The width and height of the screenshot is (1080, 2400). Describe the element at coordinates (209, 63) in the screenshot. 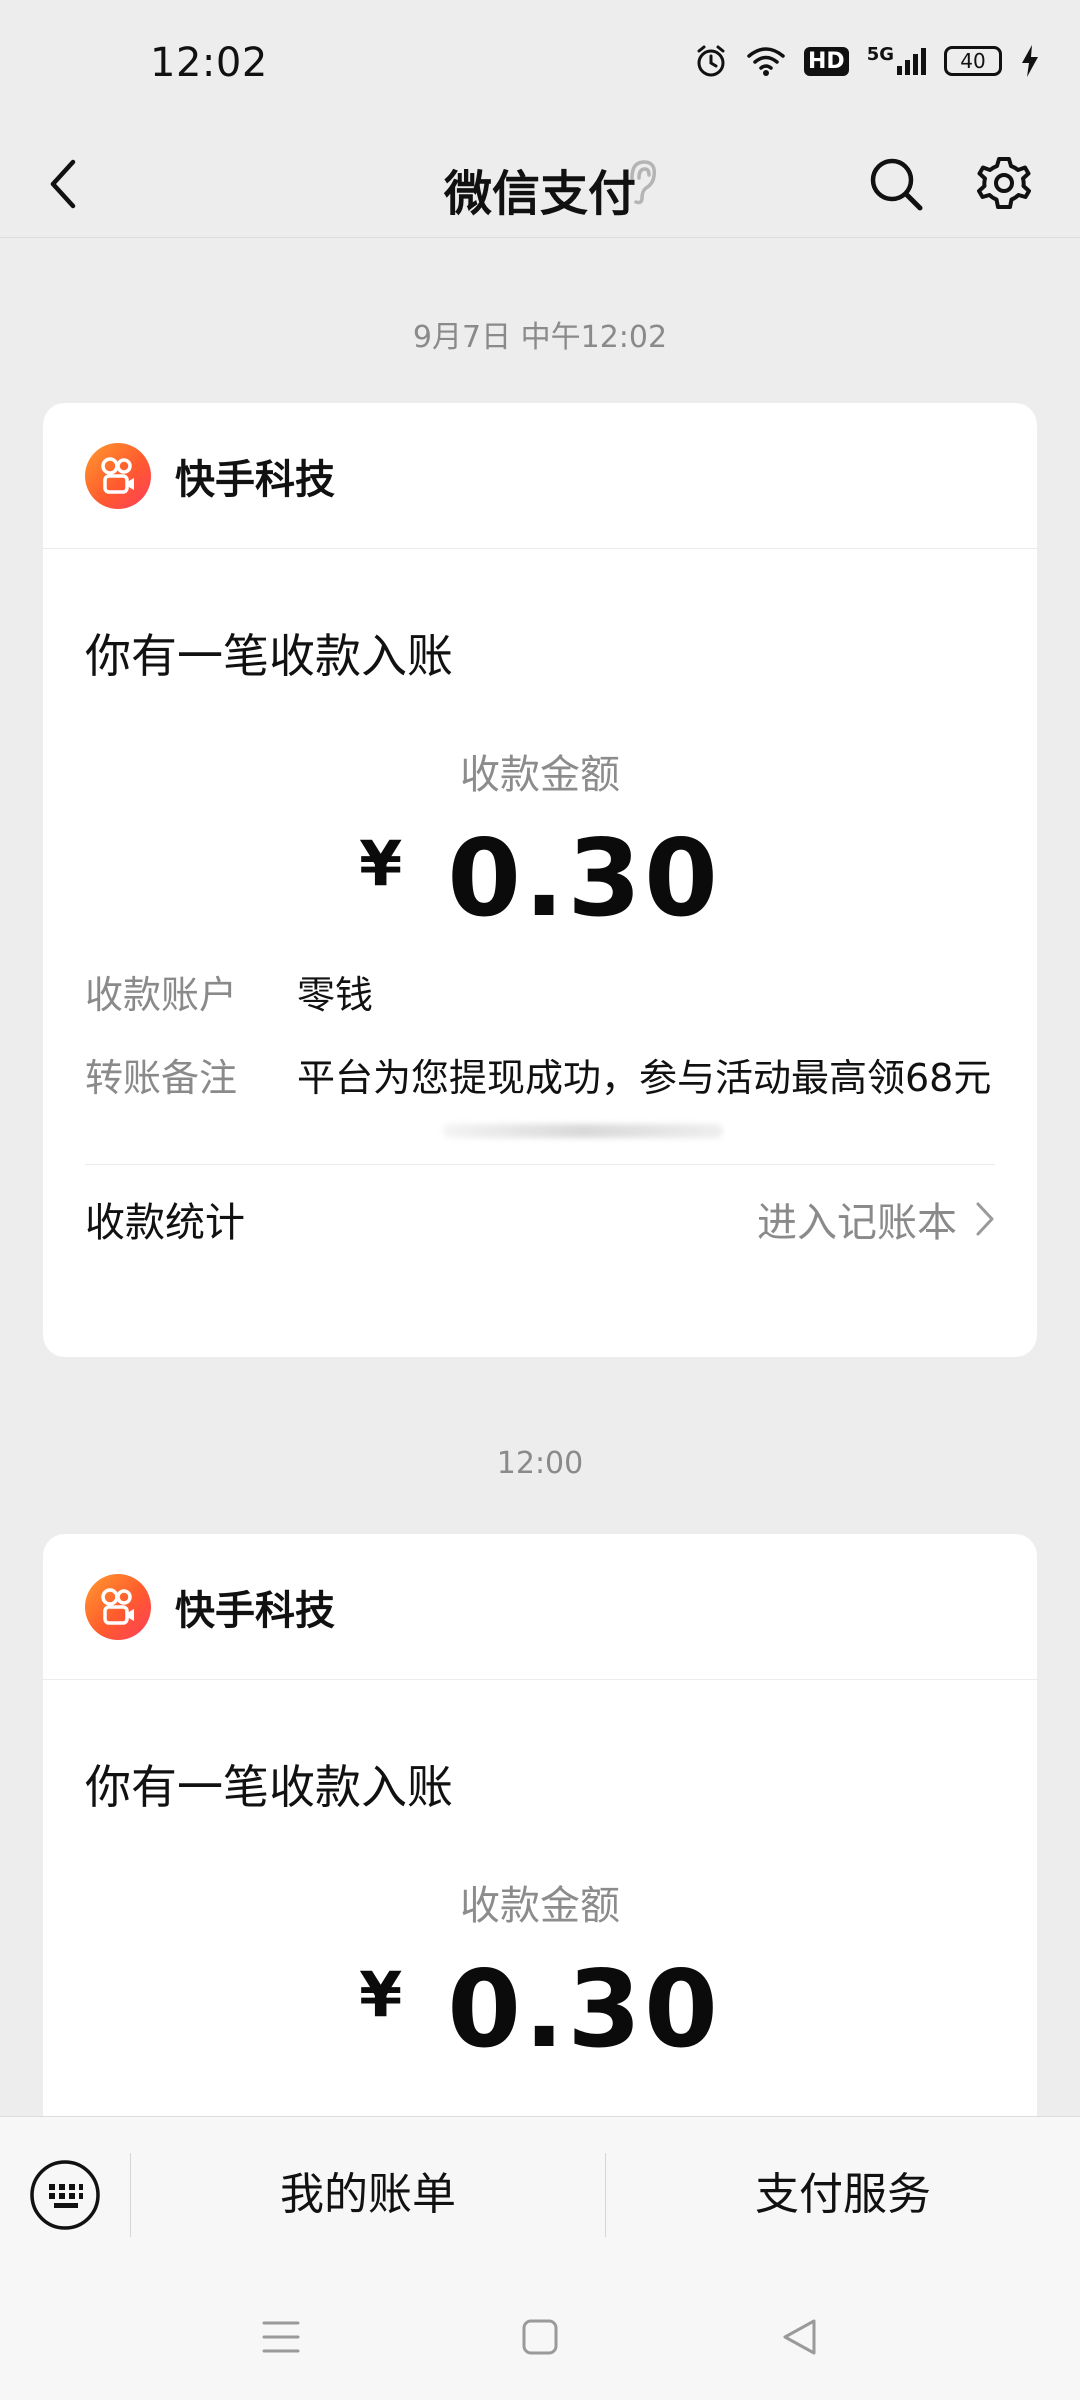

I see `status-time: 12:02` at that location.